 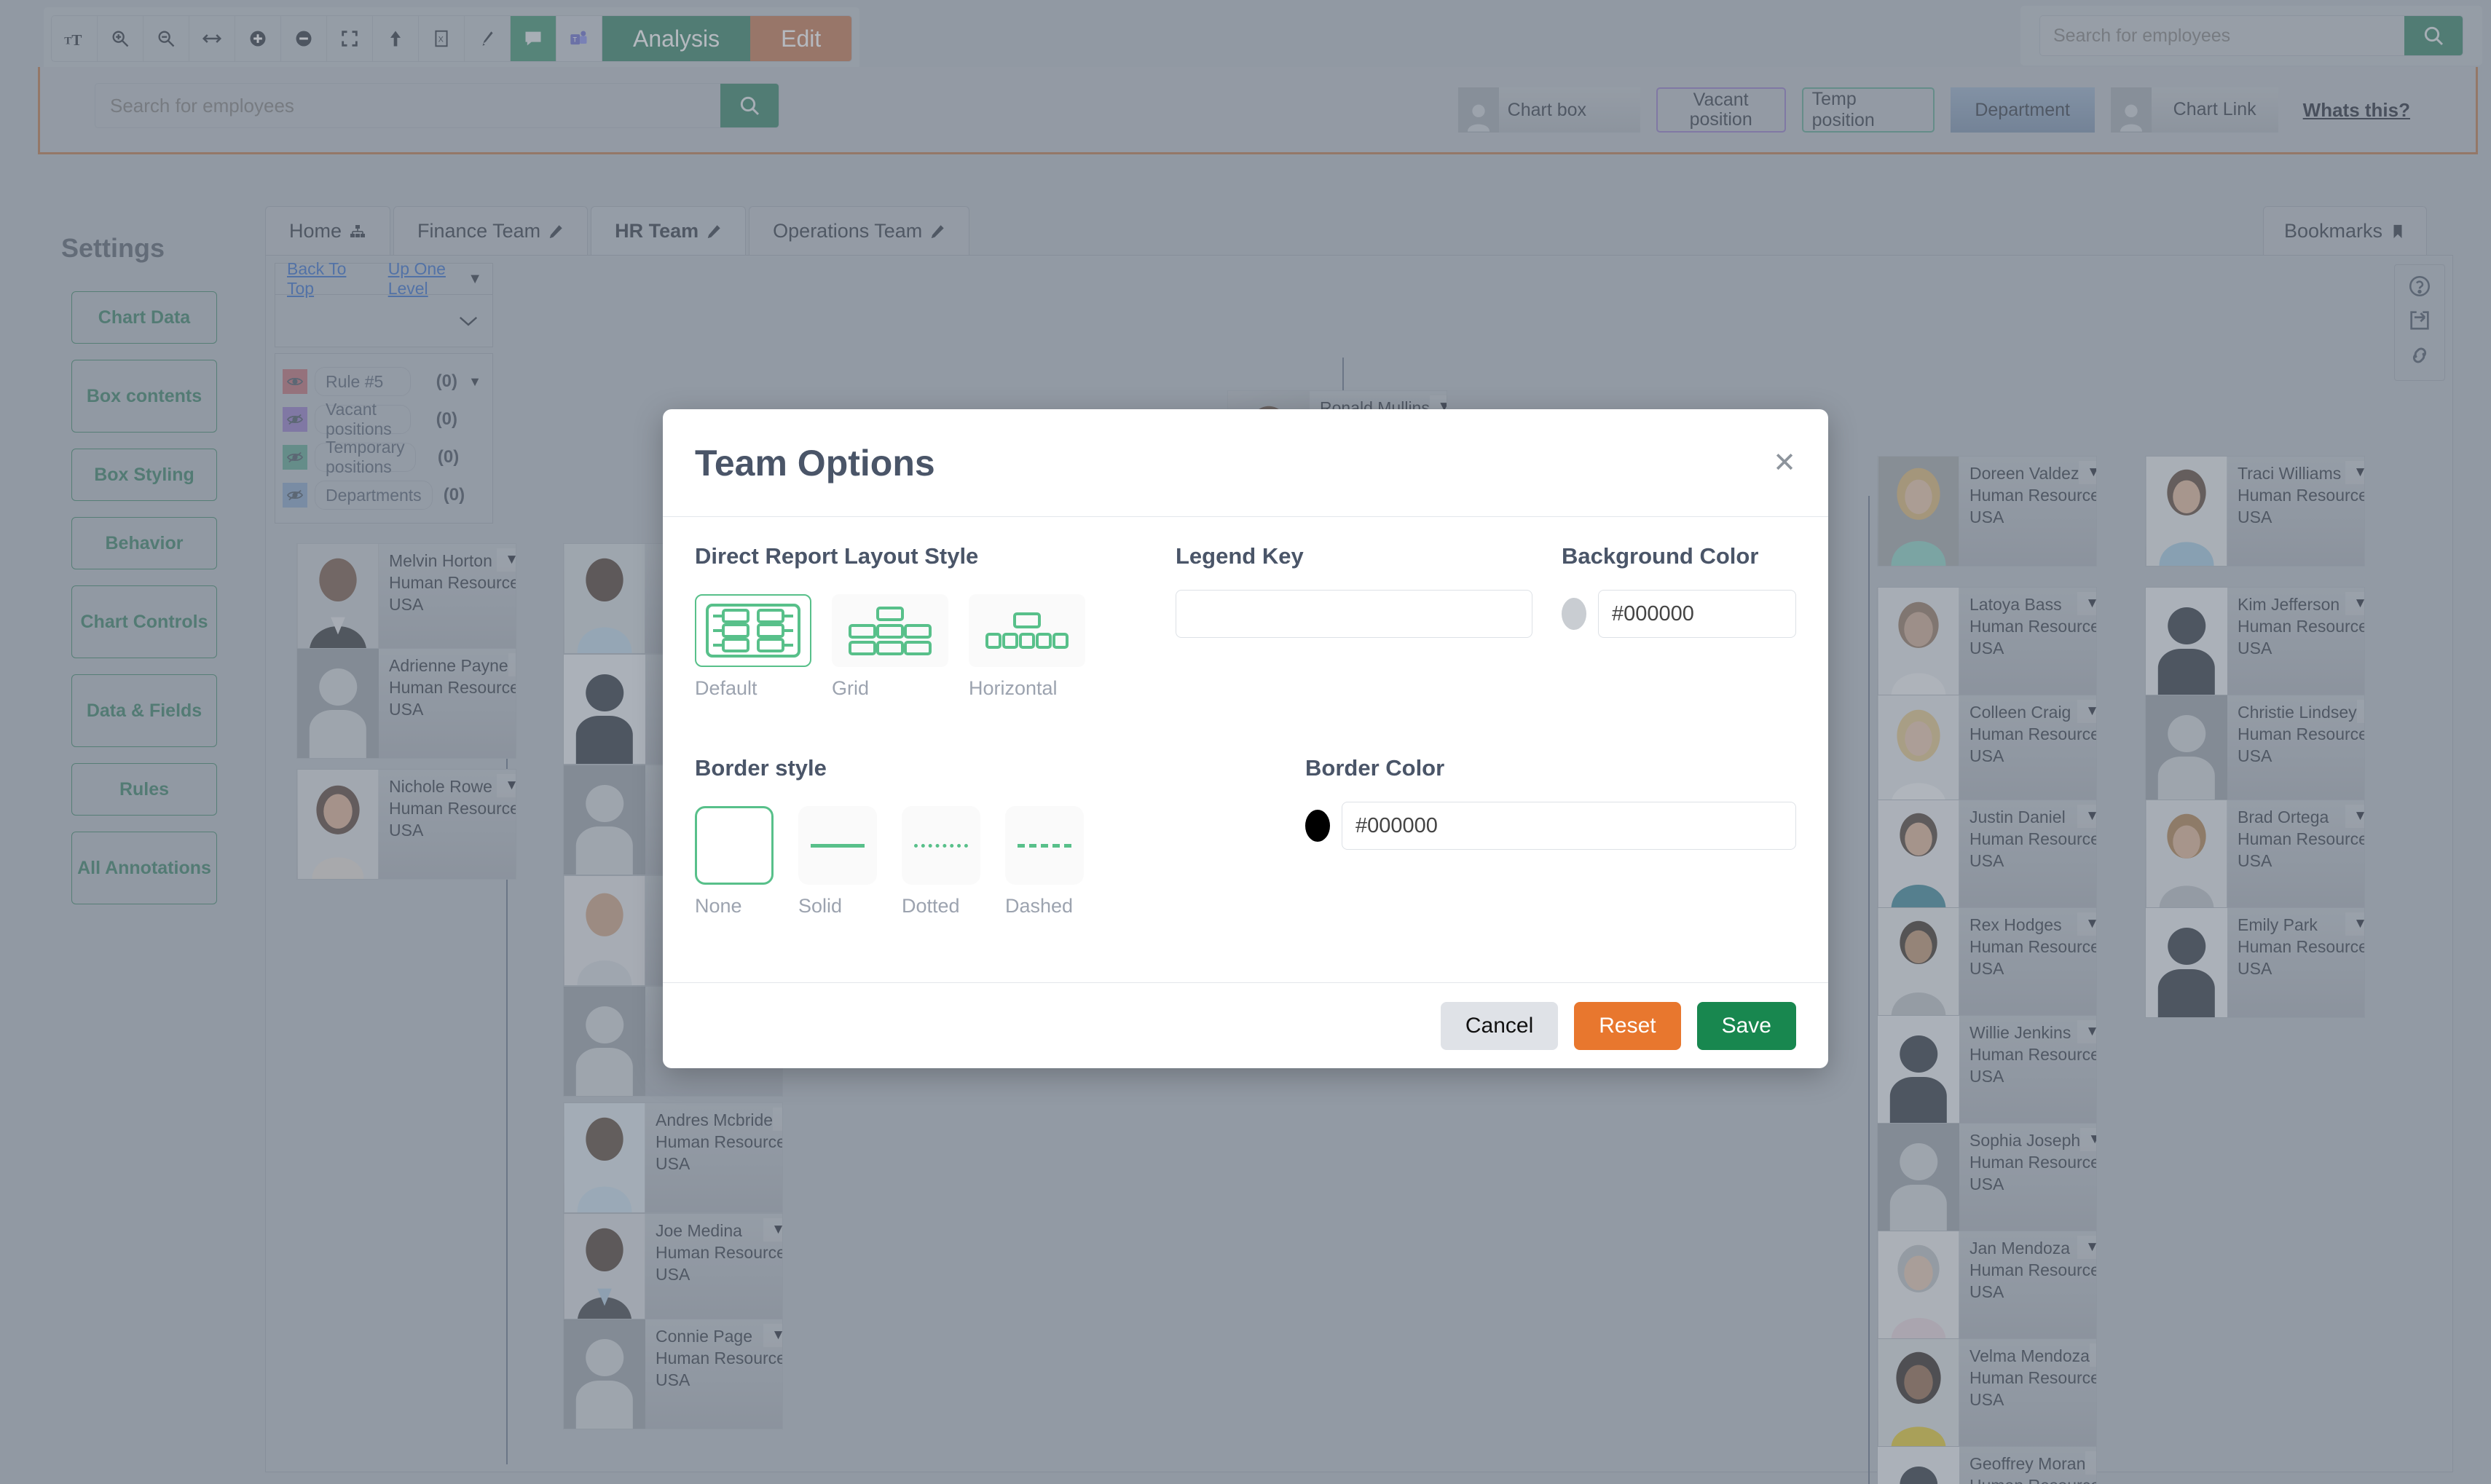 What do you see at coordinates (931, 906) in the screenshot?
I see `border-dotted-label: Dotted` at bounding box center [931, 906].